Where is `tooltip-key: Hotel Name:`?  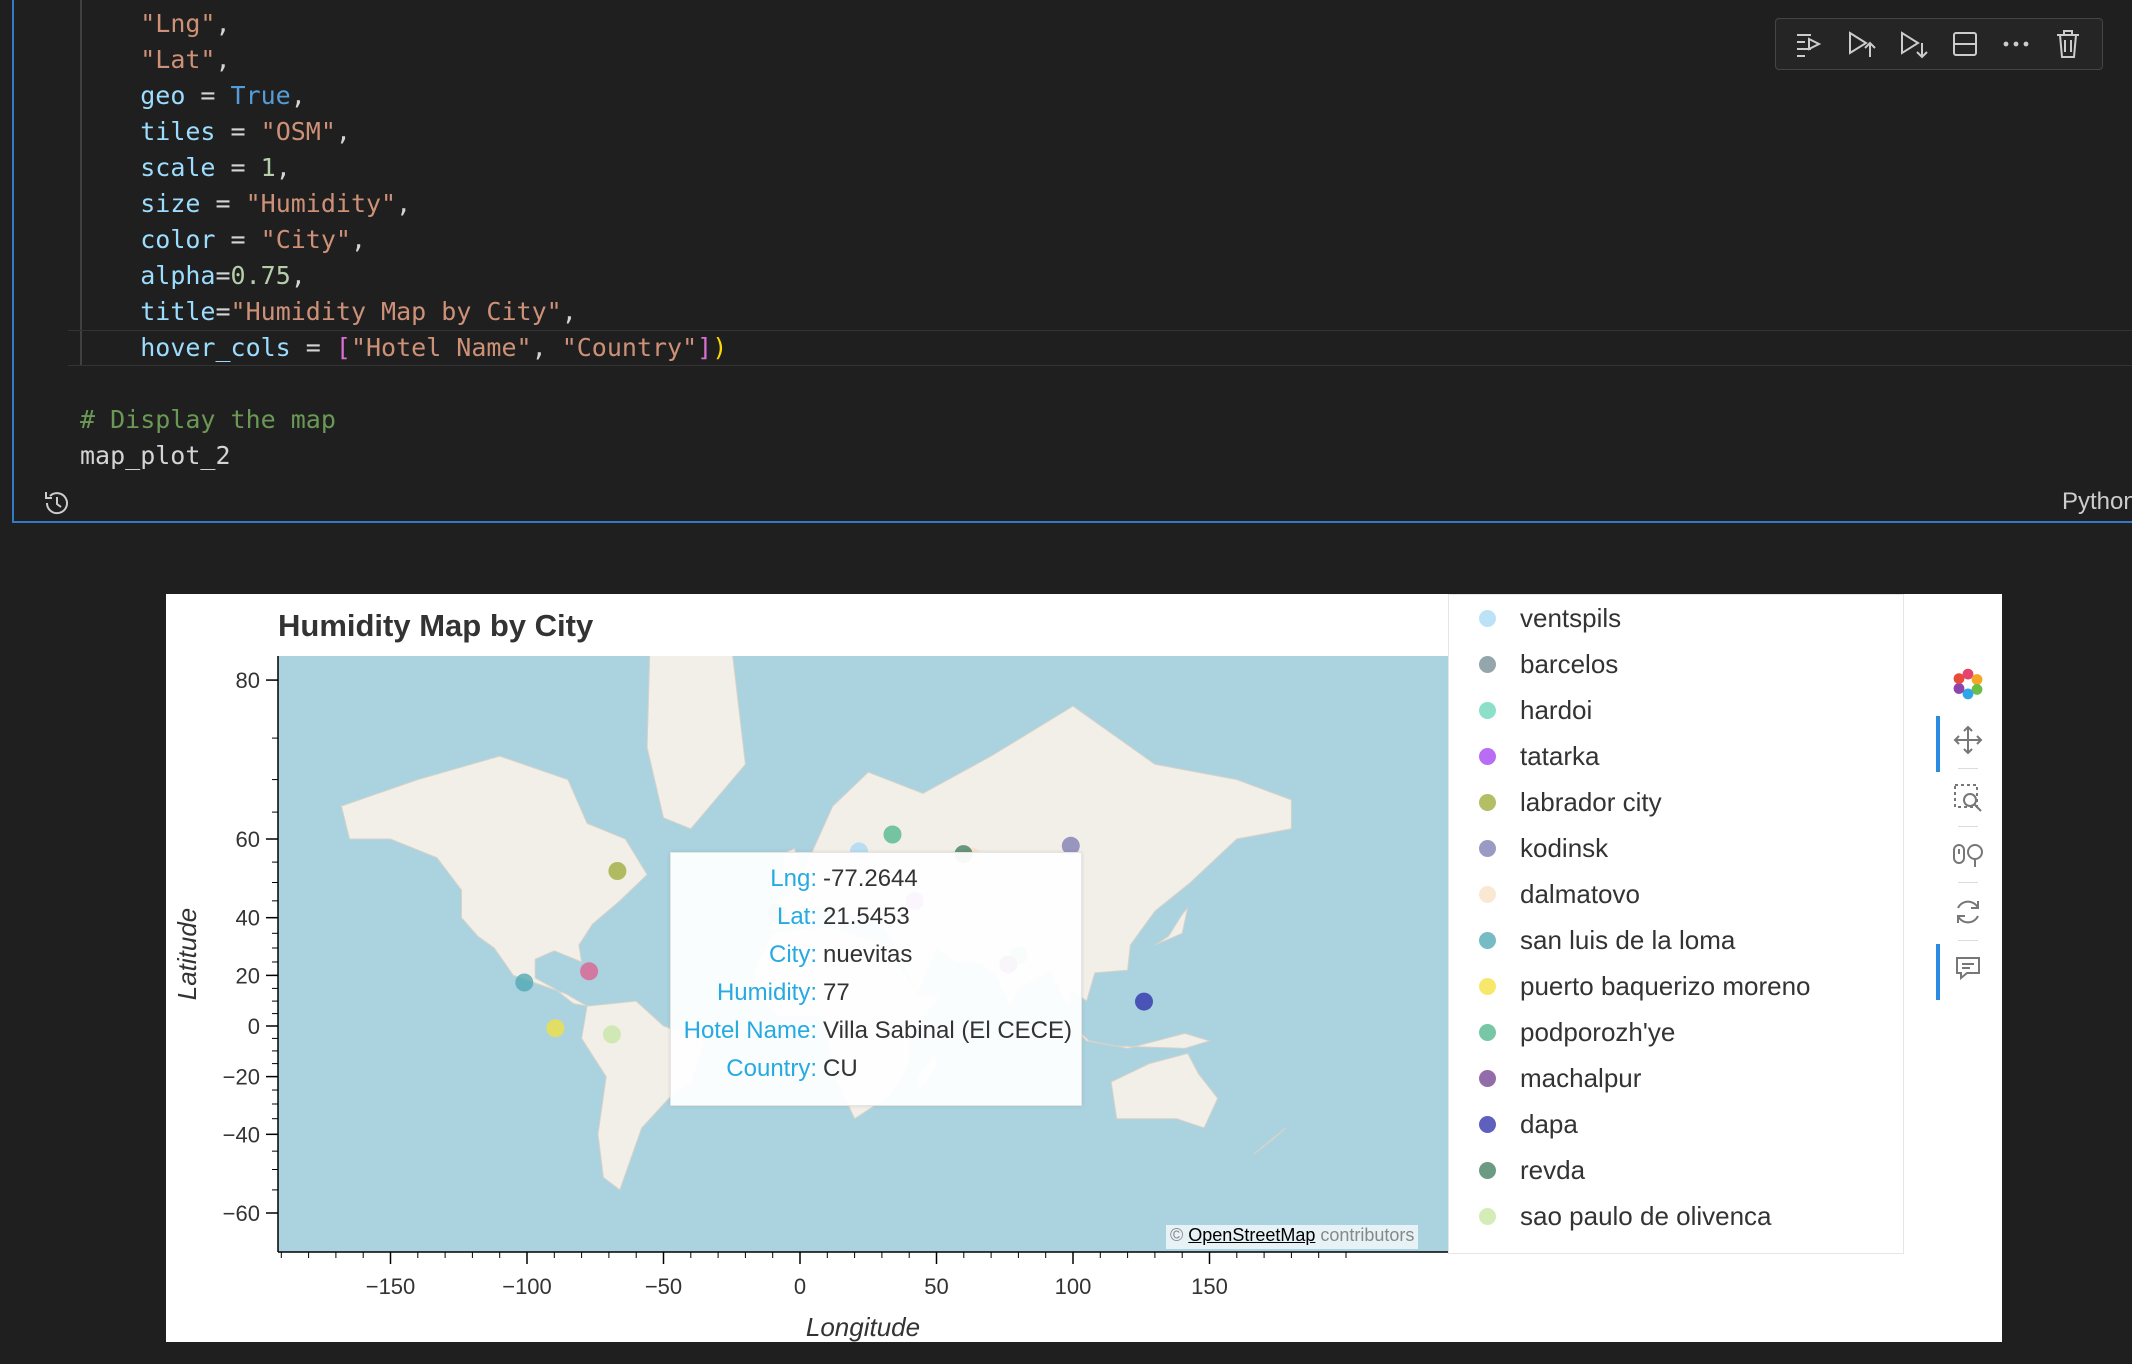 tooltip-key: Hotel Name: is located at coordinates (750, 1030).